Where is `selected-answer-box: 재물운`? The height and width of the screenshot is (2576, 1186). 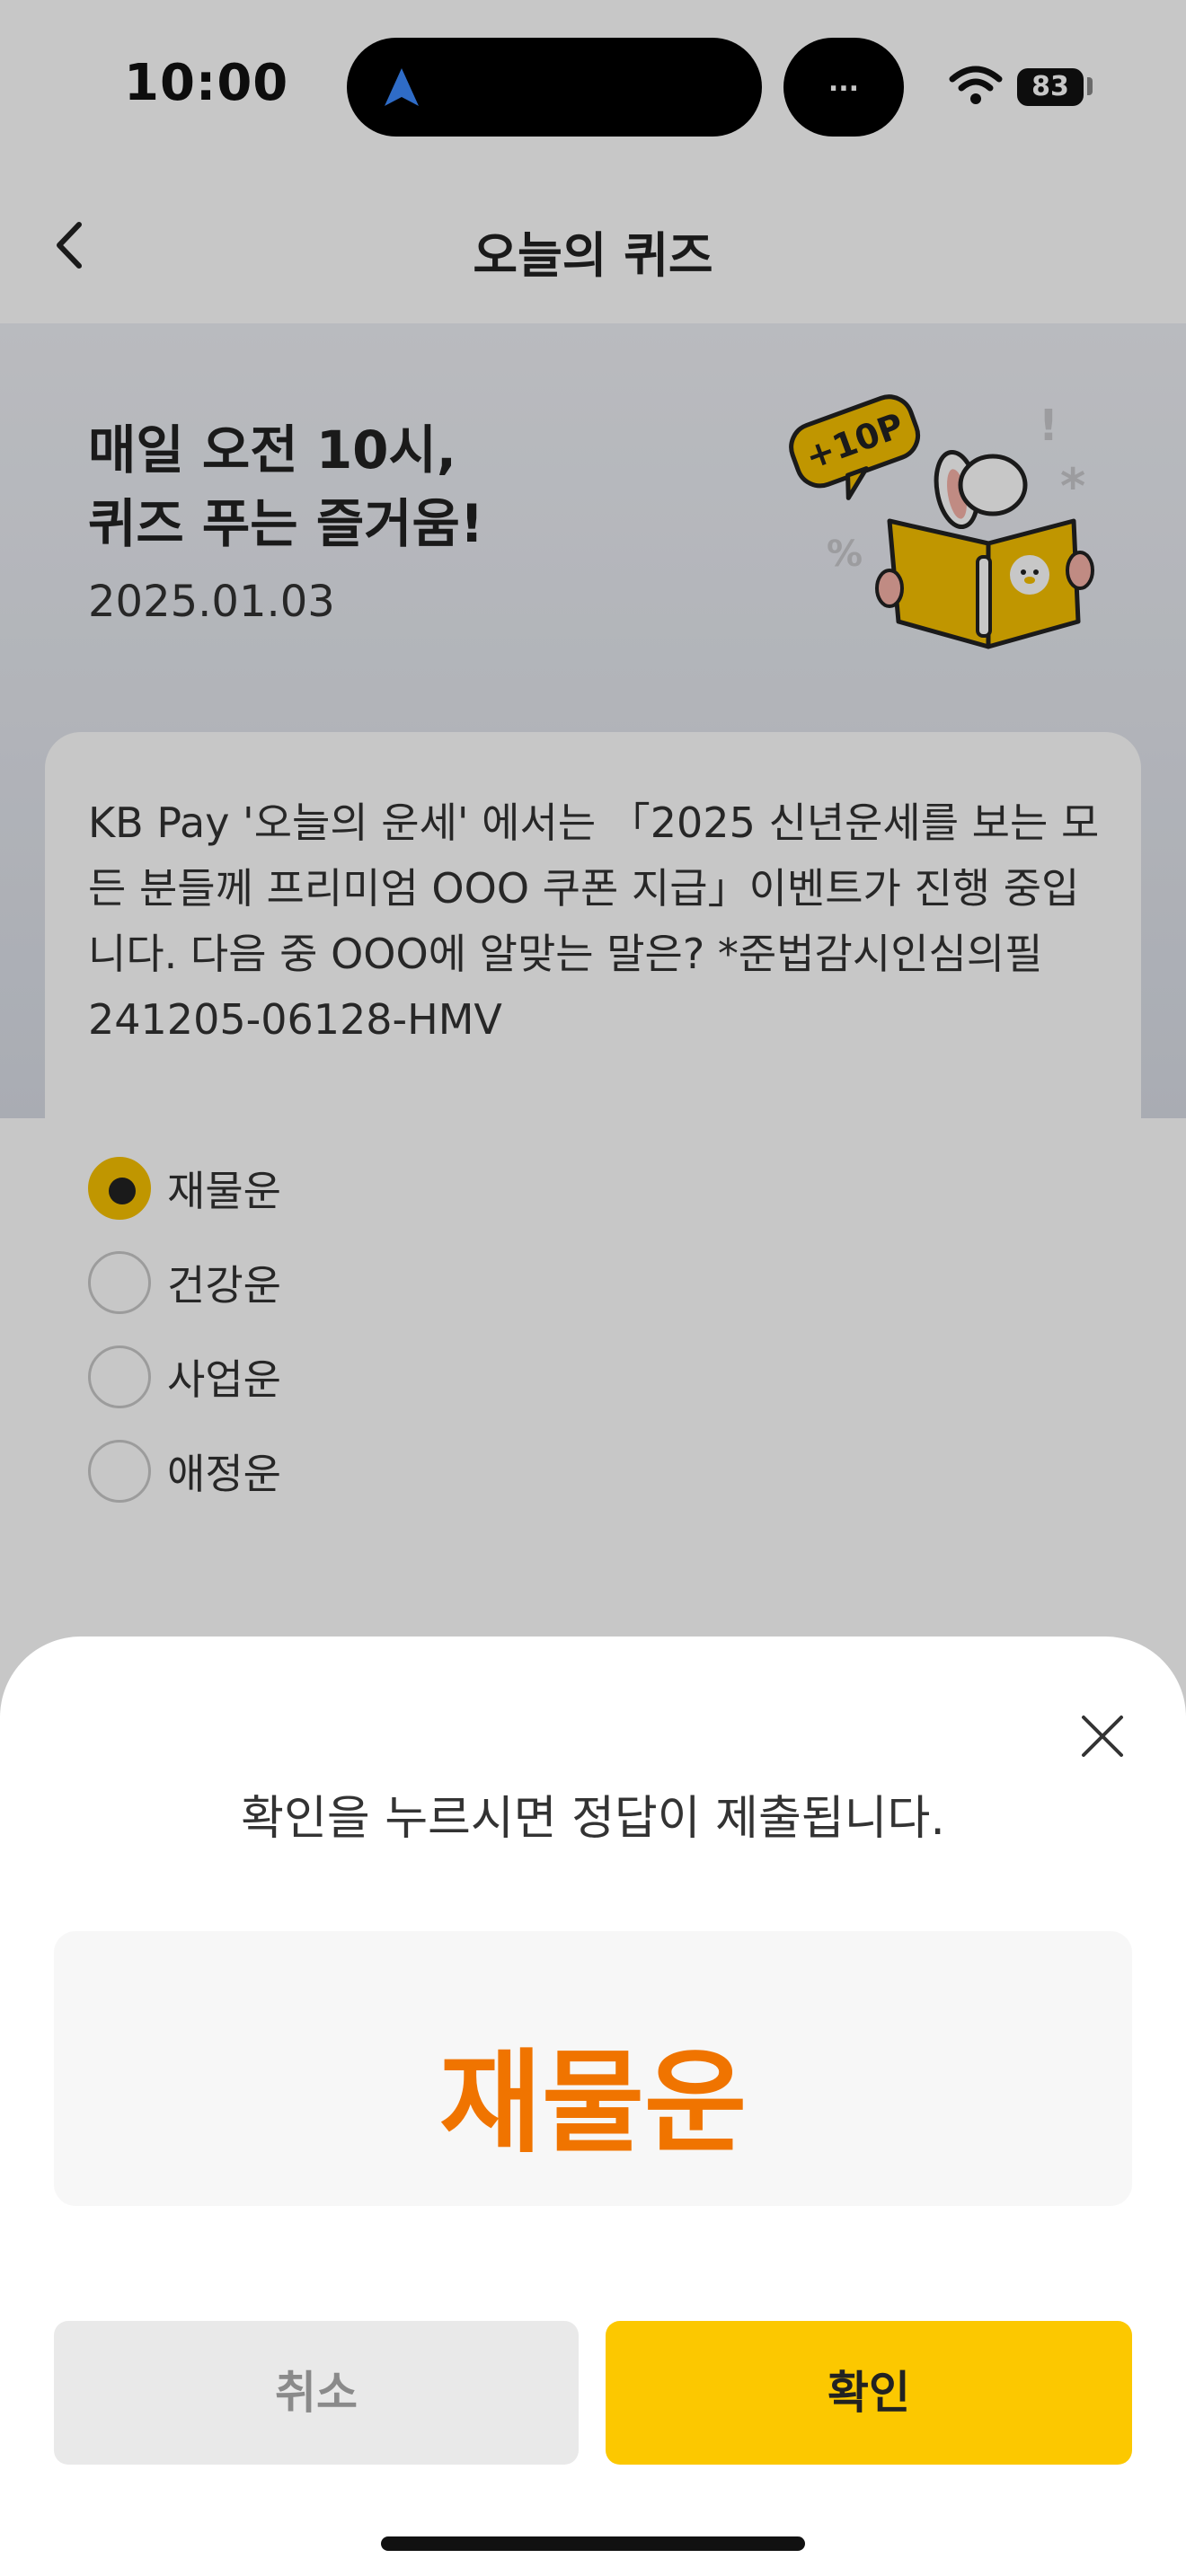
selected-answer-box: 재물운 is located at coordinates (593, 2068).